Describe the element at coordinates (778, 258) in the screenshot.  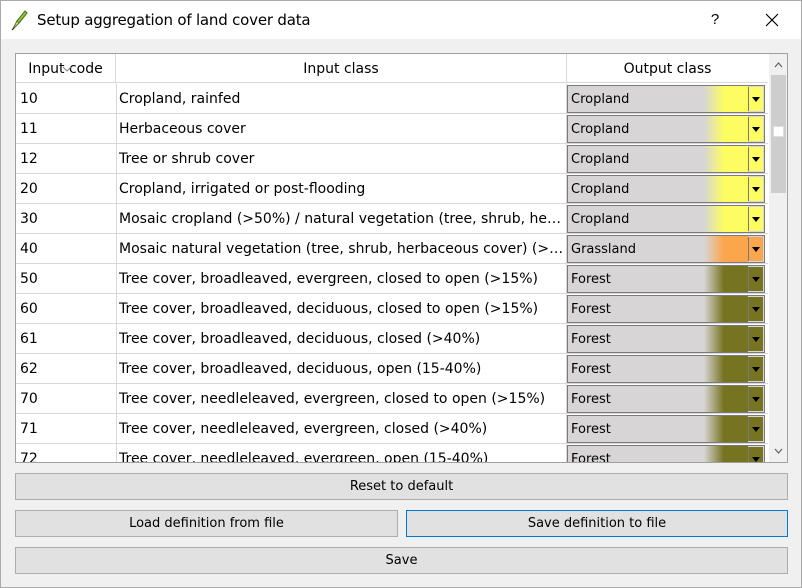
I see `vertical-scrollbar` at that location.